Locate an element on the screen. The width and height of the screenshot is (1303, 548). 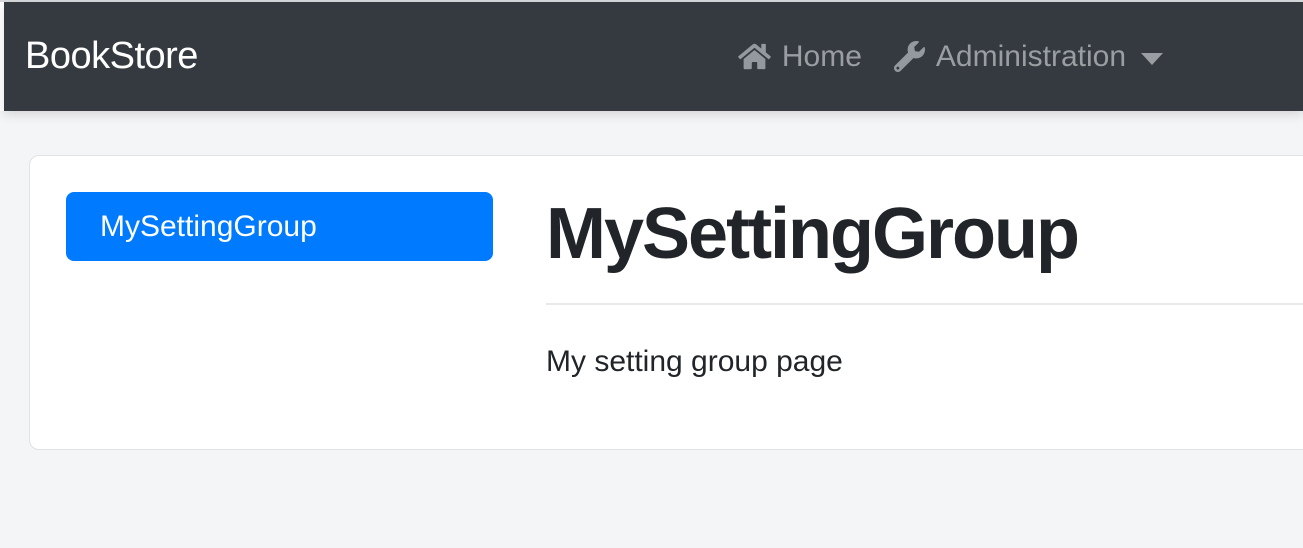
divider is located at coordinates (924, 303).